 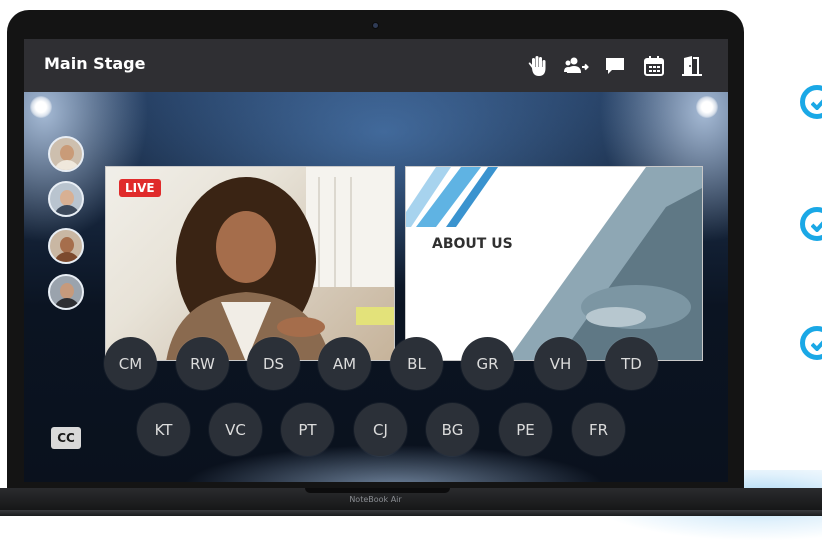 I want to click on exit-door-icon, so click(x=691, y=66).